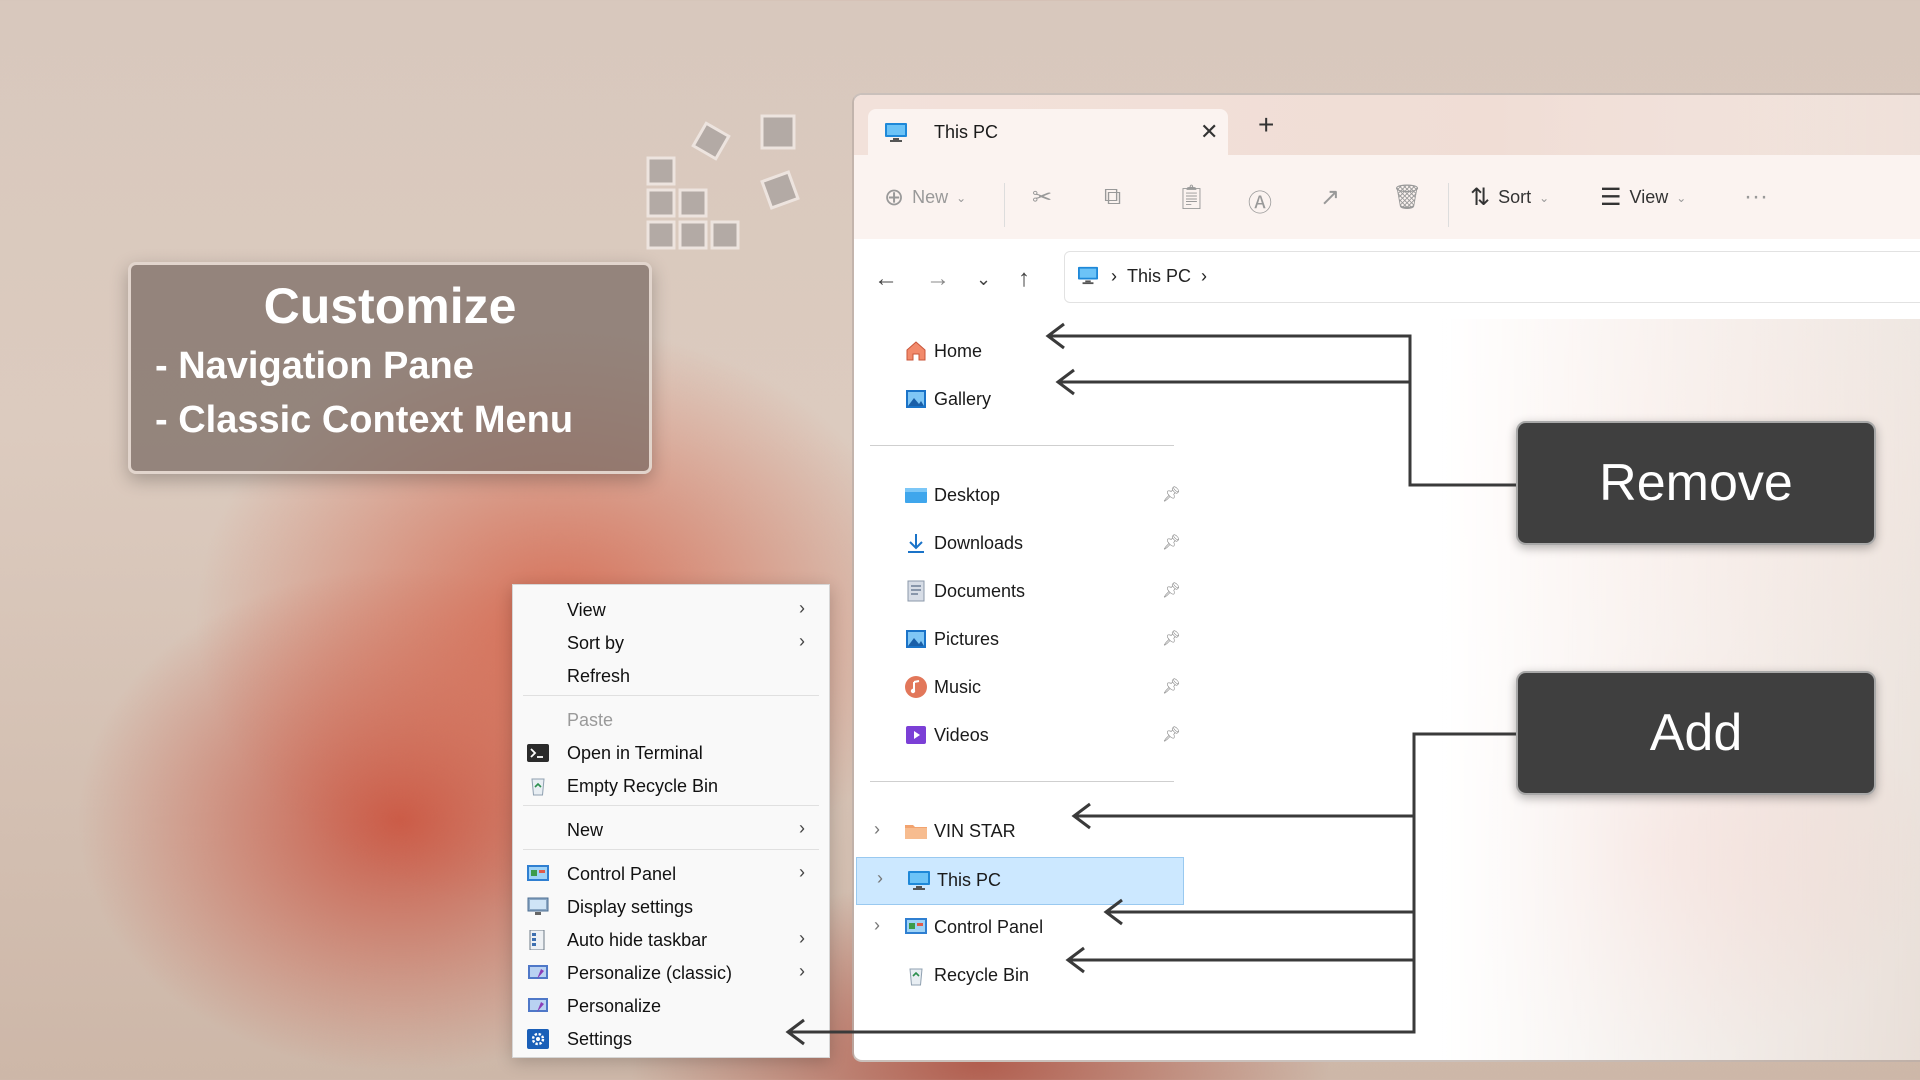 The image size is (1920, 1080). I want to click on menu-item-sort-by: Sort by ›, so click(671, 642).